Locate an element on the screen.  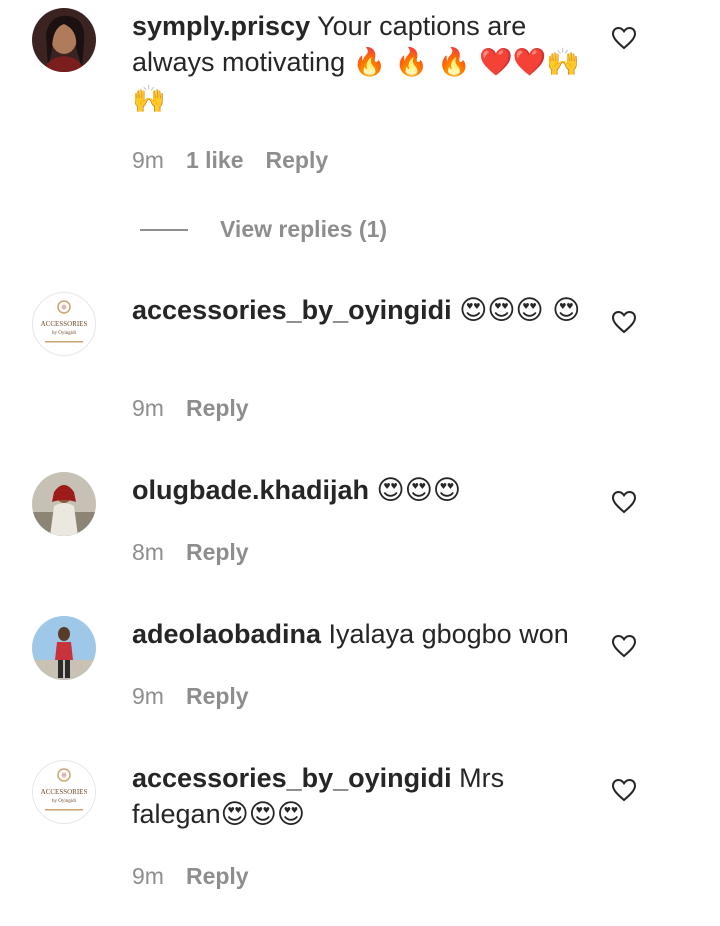
comment-meta: 9m 1 like Reply is located at coordinates (241, 160).